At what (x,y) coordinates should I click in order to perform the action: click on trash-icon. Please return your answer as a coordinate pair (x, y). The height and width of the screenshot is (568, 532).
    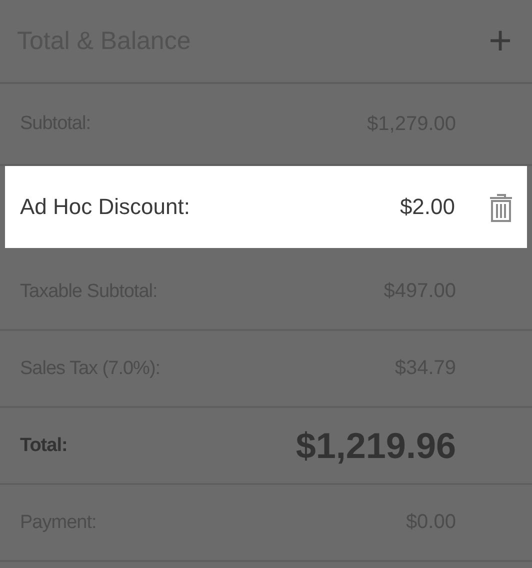
    Looking at the image, I should click on (501, 207).